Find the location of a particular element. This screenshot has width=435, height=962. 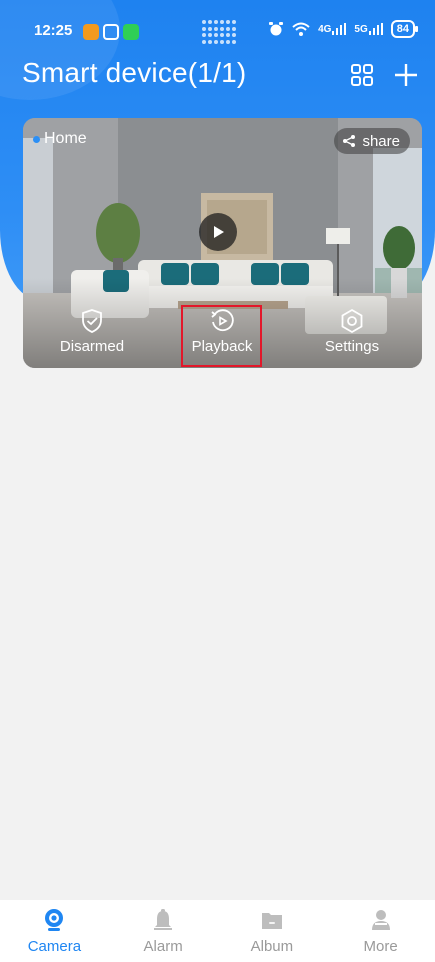

add-device-icon is located at coordinates (406, 75).